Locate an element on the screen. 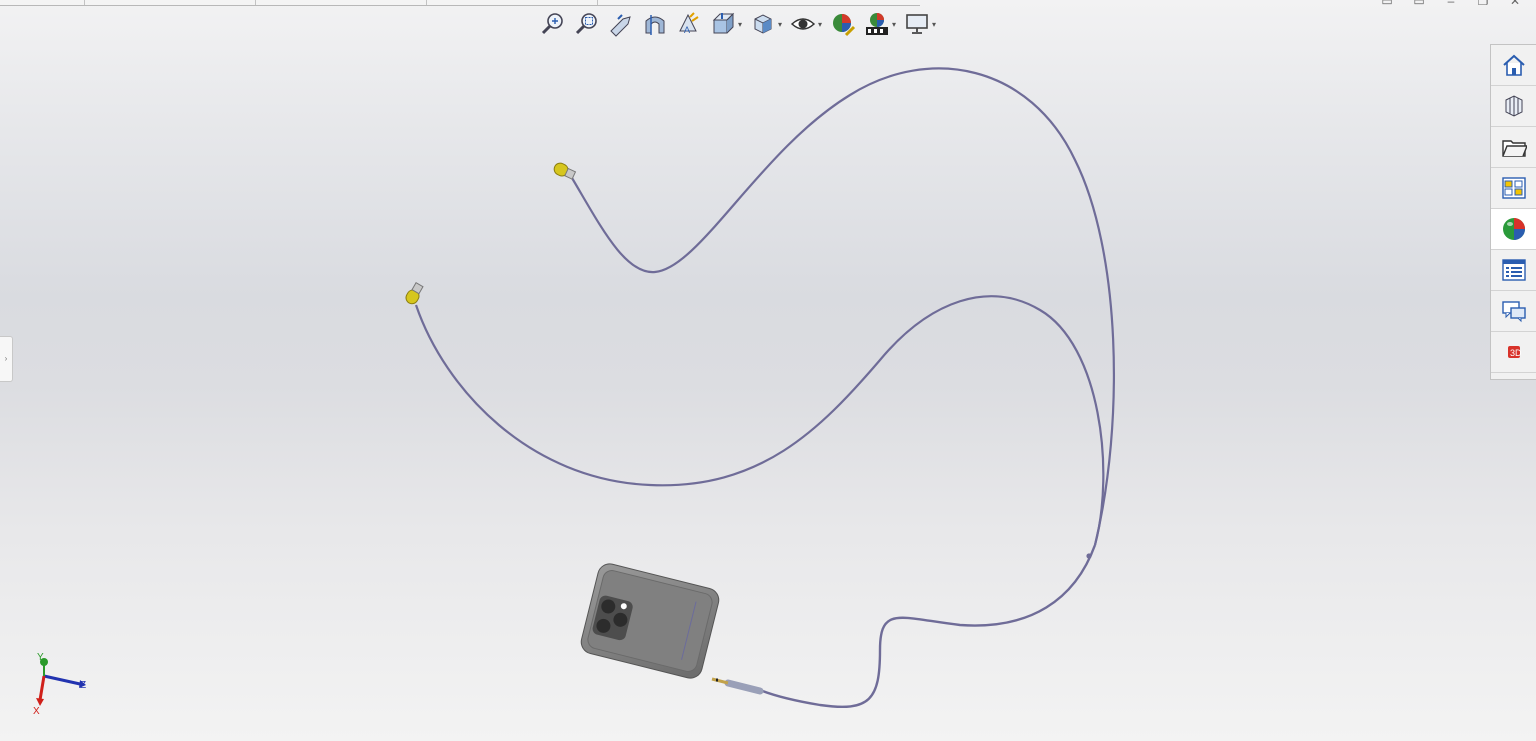  3d-content-central-icon is located at coordinates (1513, 106).